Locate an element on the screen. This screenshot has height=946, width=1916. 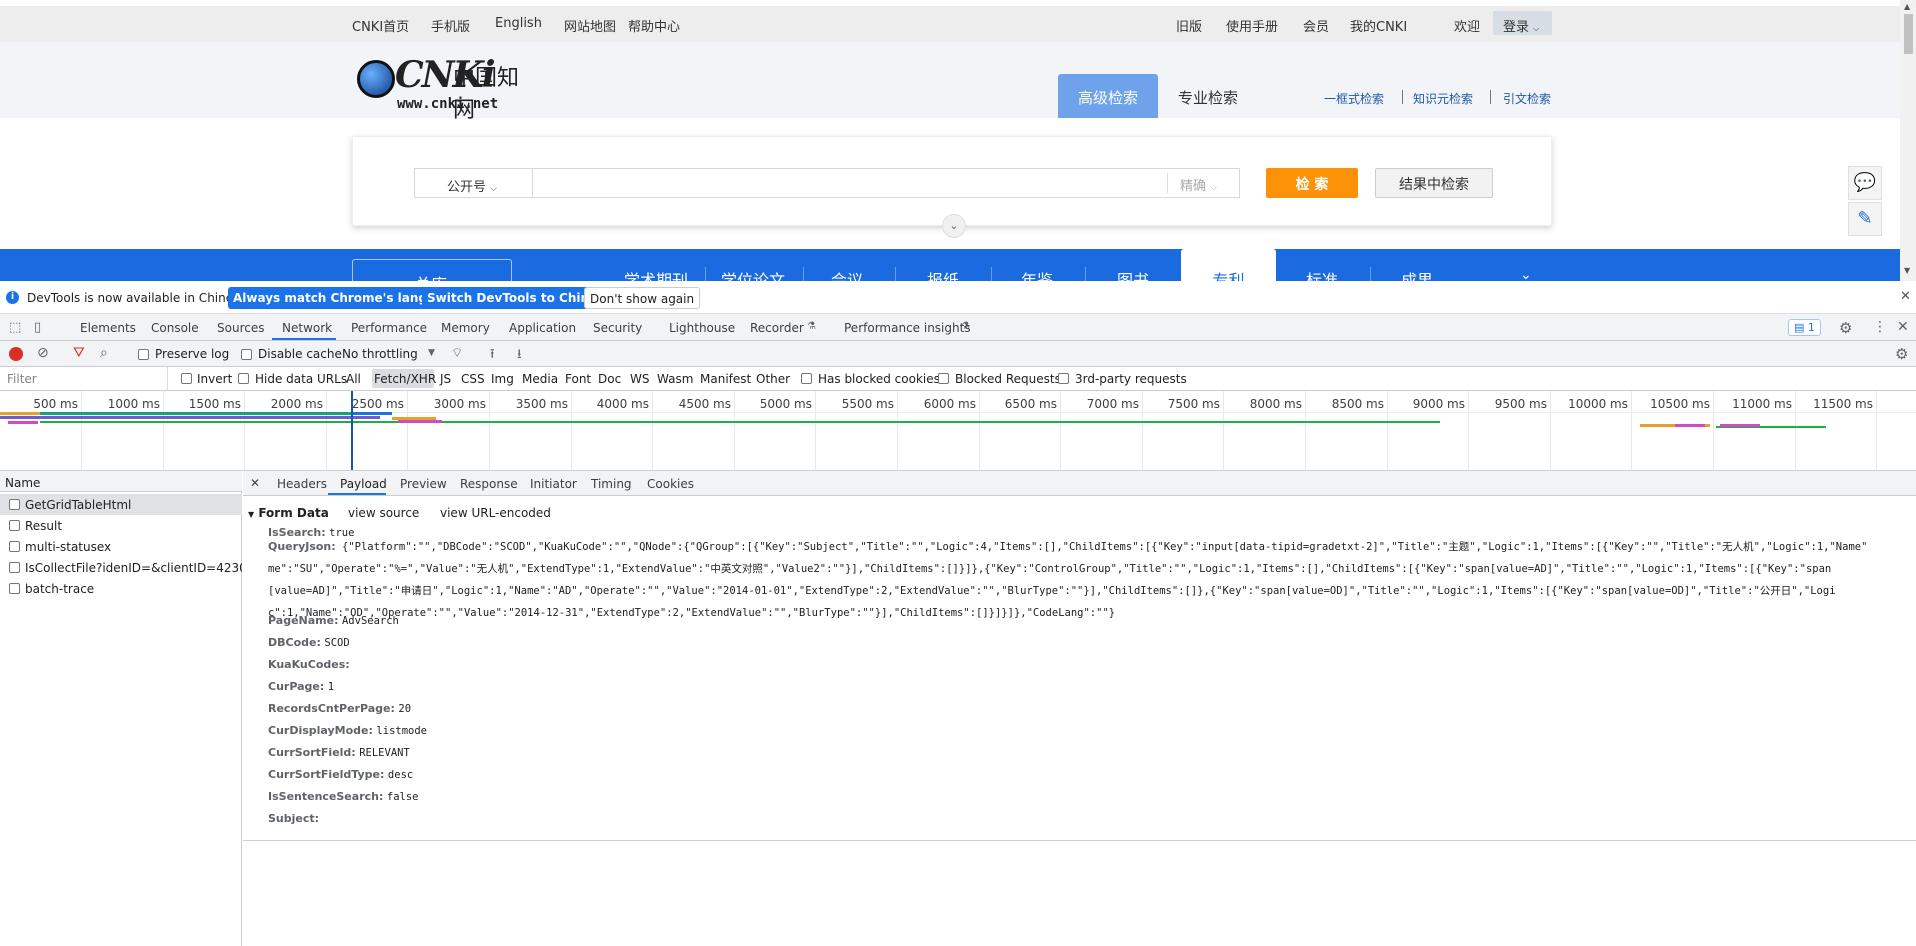
tab-recorder: Recorder is located at coordinates (777, 328).